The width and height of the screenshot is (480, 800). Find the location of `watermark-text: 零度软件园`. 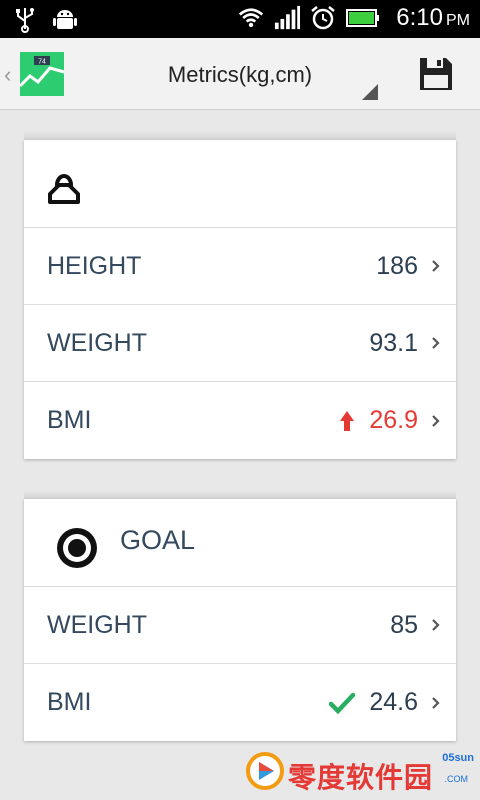

watermark-text: 零度软件园 is located at coordinates (361, 777).